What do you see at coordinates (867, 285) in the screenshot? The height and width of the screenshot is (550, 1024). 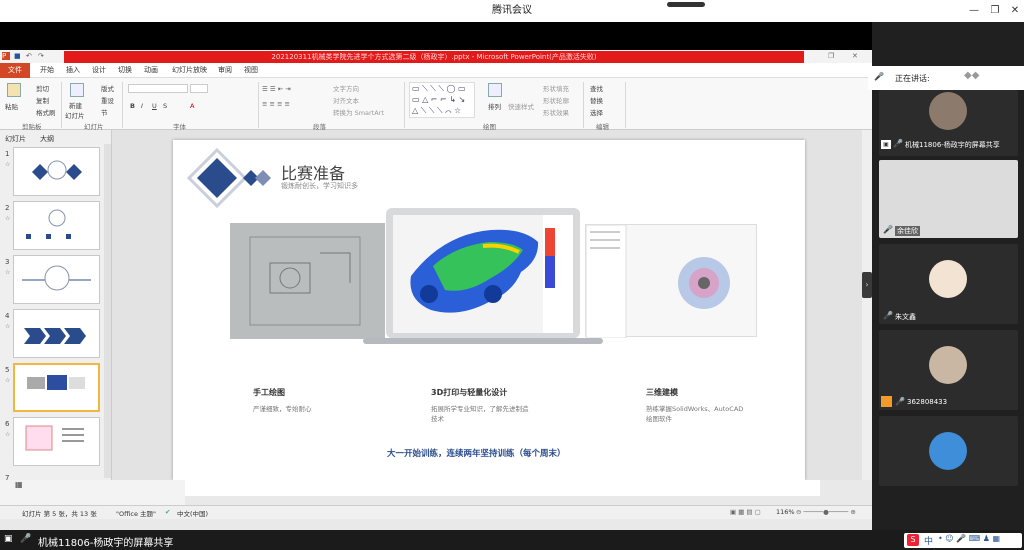 I see `collapse-sidebar-button: ›` at bounding box center [867, 285].